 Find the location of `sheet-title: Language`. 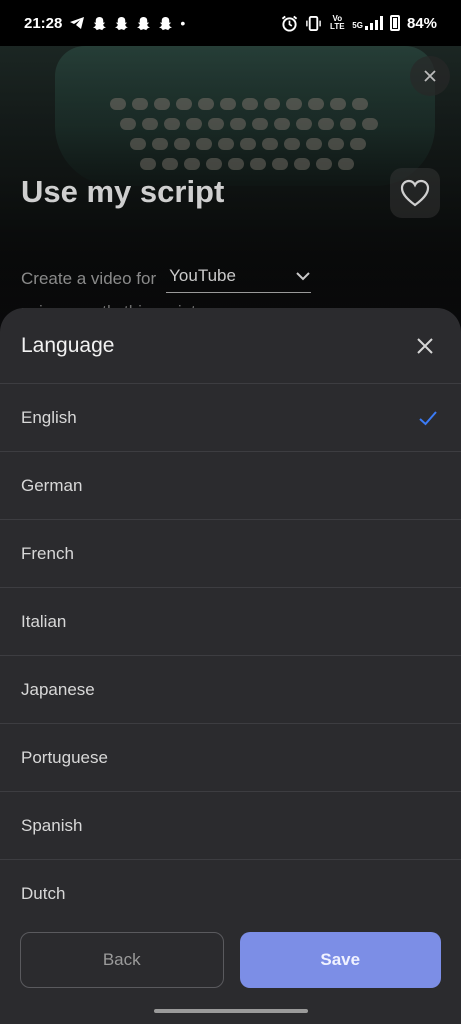

sheet-title: Language is located at coordinates (68, 345).